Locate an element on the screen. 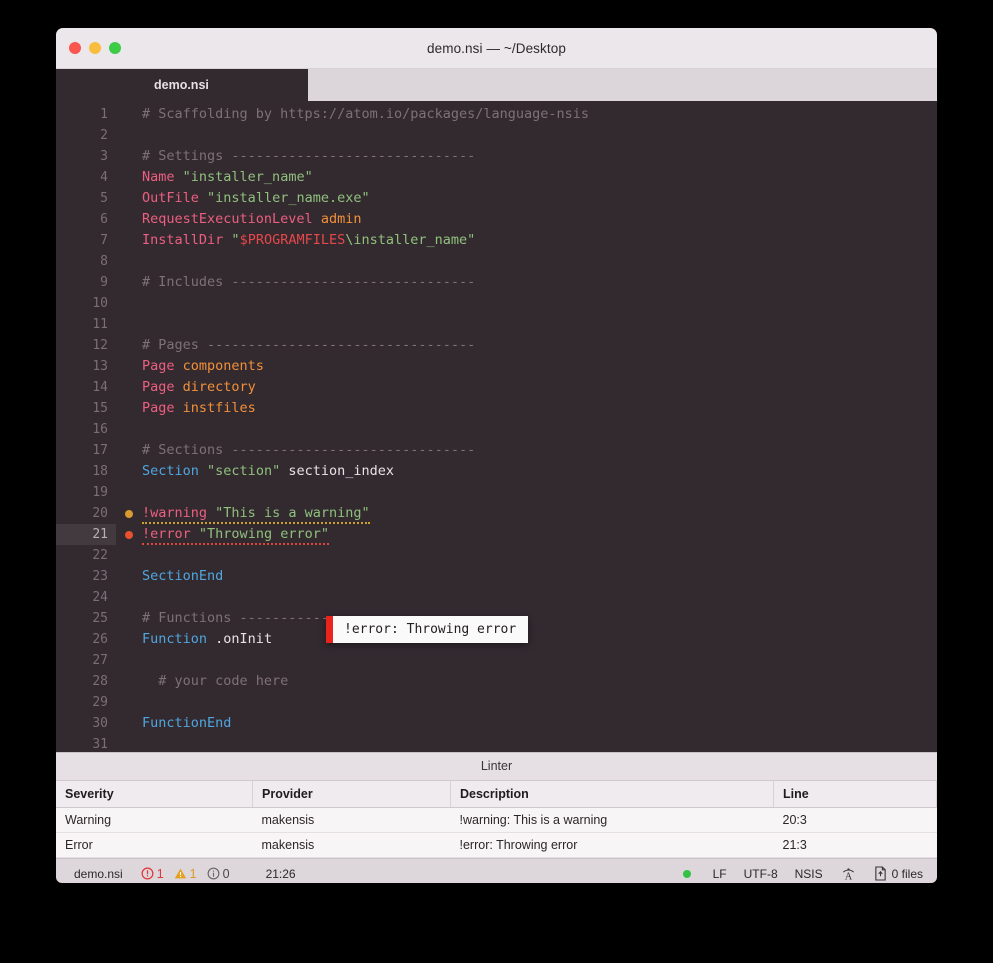  code-line: 22 is located at coordinates (496, 555).